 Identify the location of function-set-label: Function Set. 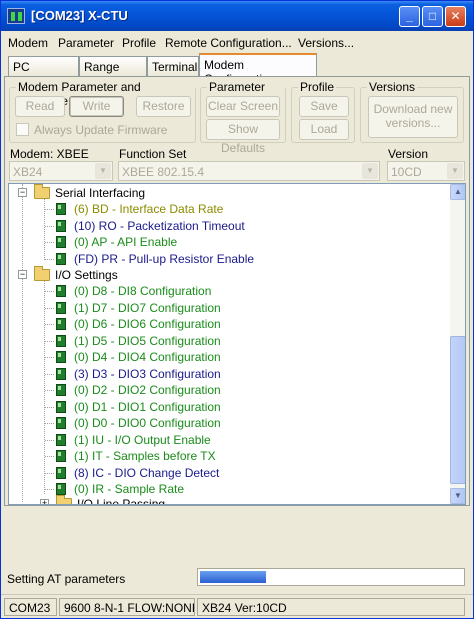
(153, 154).